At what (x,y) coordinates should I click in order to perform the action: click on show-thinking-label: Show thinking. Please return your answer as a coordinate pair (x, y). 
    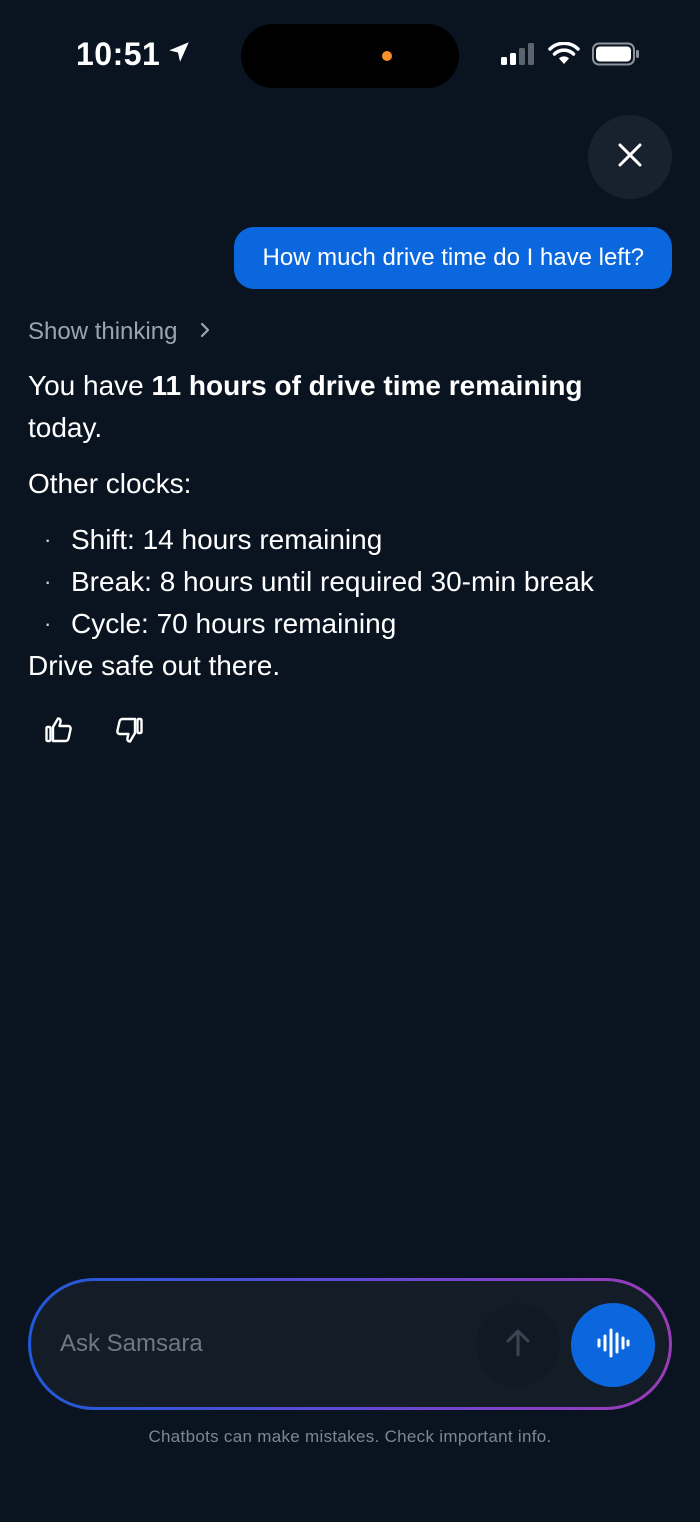
    Looking at the image, I should click on (103, 331).